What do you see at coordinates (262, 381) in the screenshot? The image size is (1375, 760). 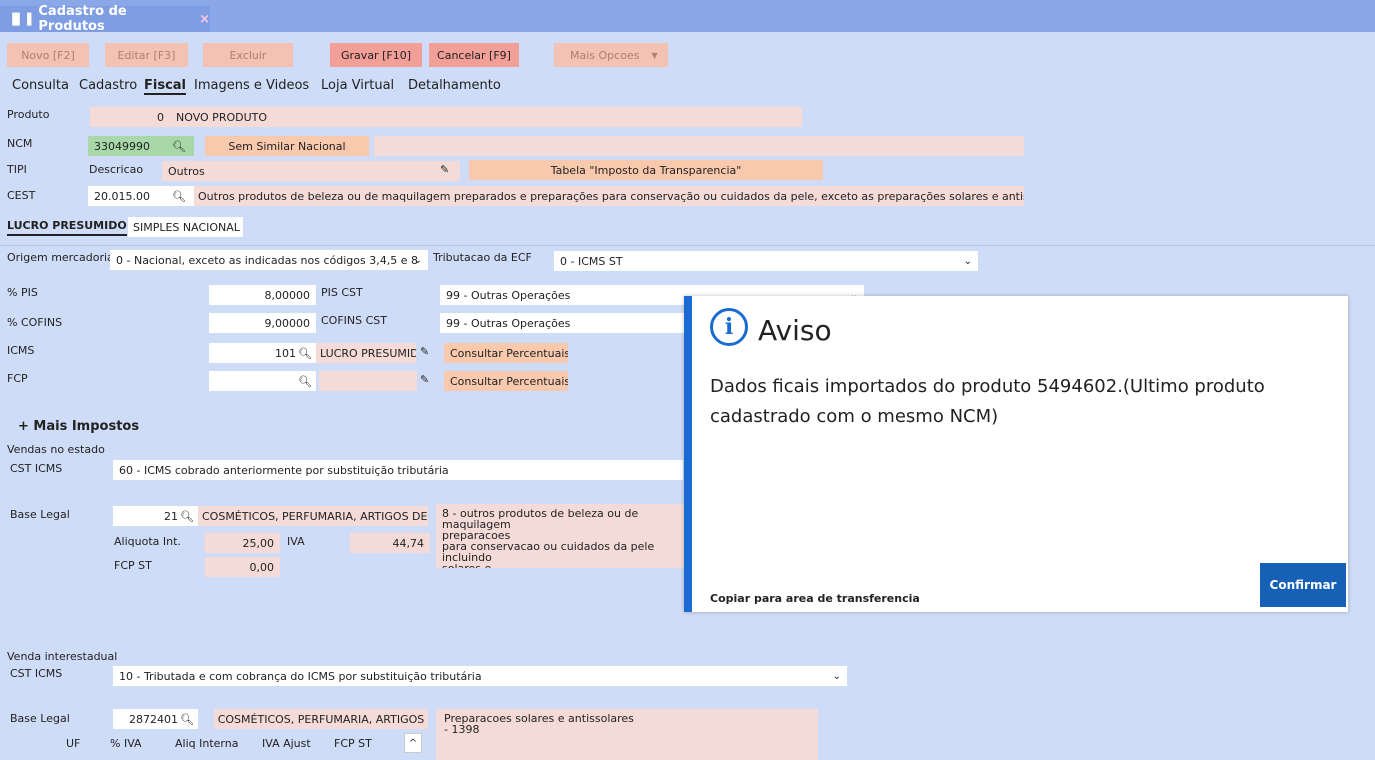 I see `fcp-input: 🔍︎` at bounding box center [262, 381].